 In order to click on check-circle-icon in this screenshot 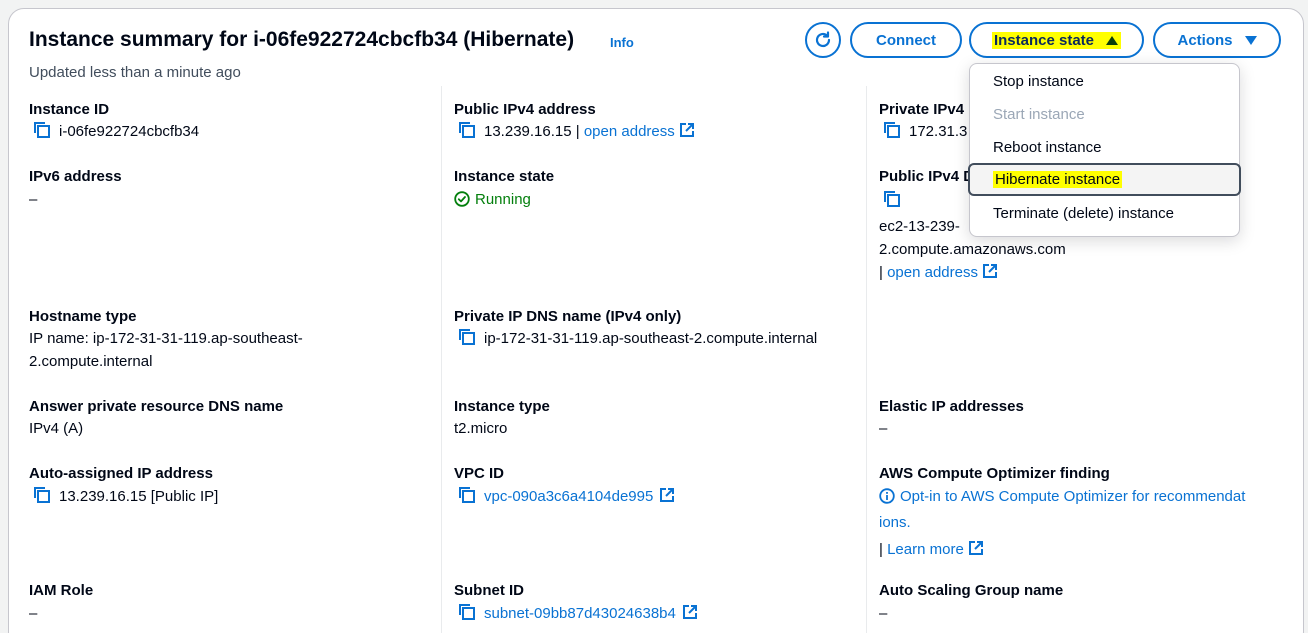, I will do `click(462, 202)`.